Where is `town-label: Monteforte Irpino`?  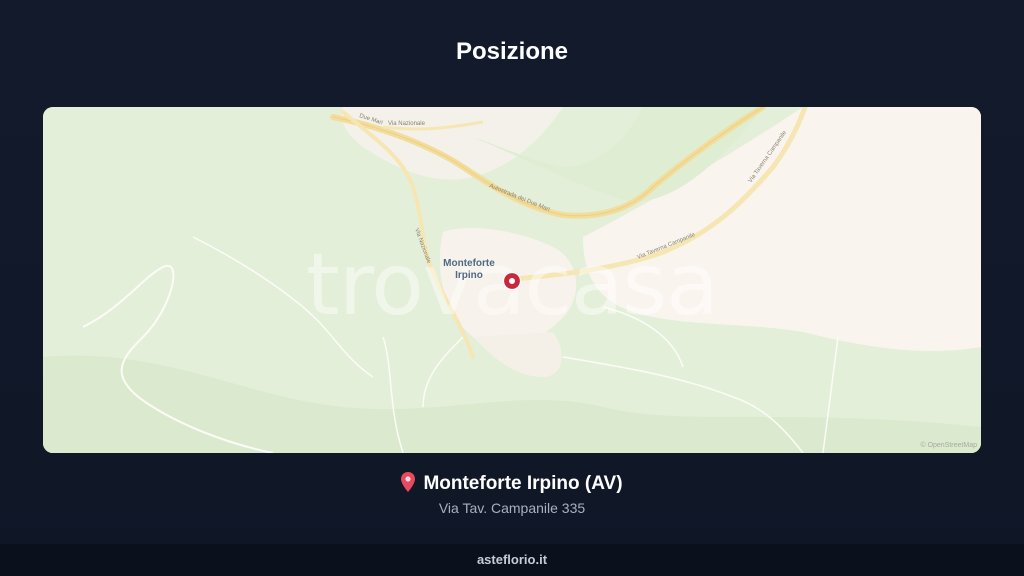
town-label: Monteforte Irpino is located at coordinates (469, 269).